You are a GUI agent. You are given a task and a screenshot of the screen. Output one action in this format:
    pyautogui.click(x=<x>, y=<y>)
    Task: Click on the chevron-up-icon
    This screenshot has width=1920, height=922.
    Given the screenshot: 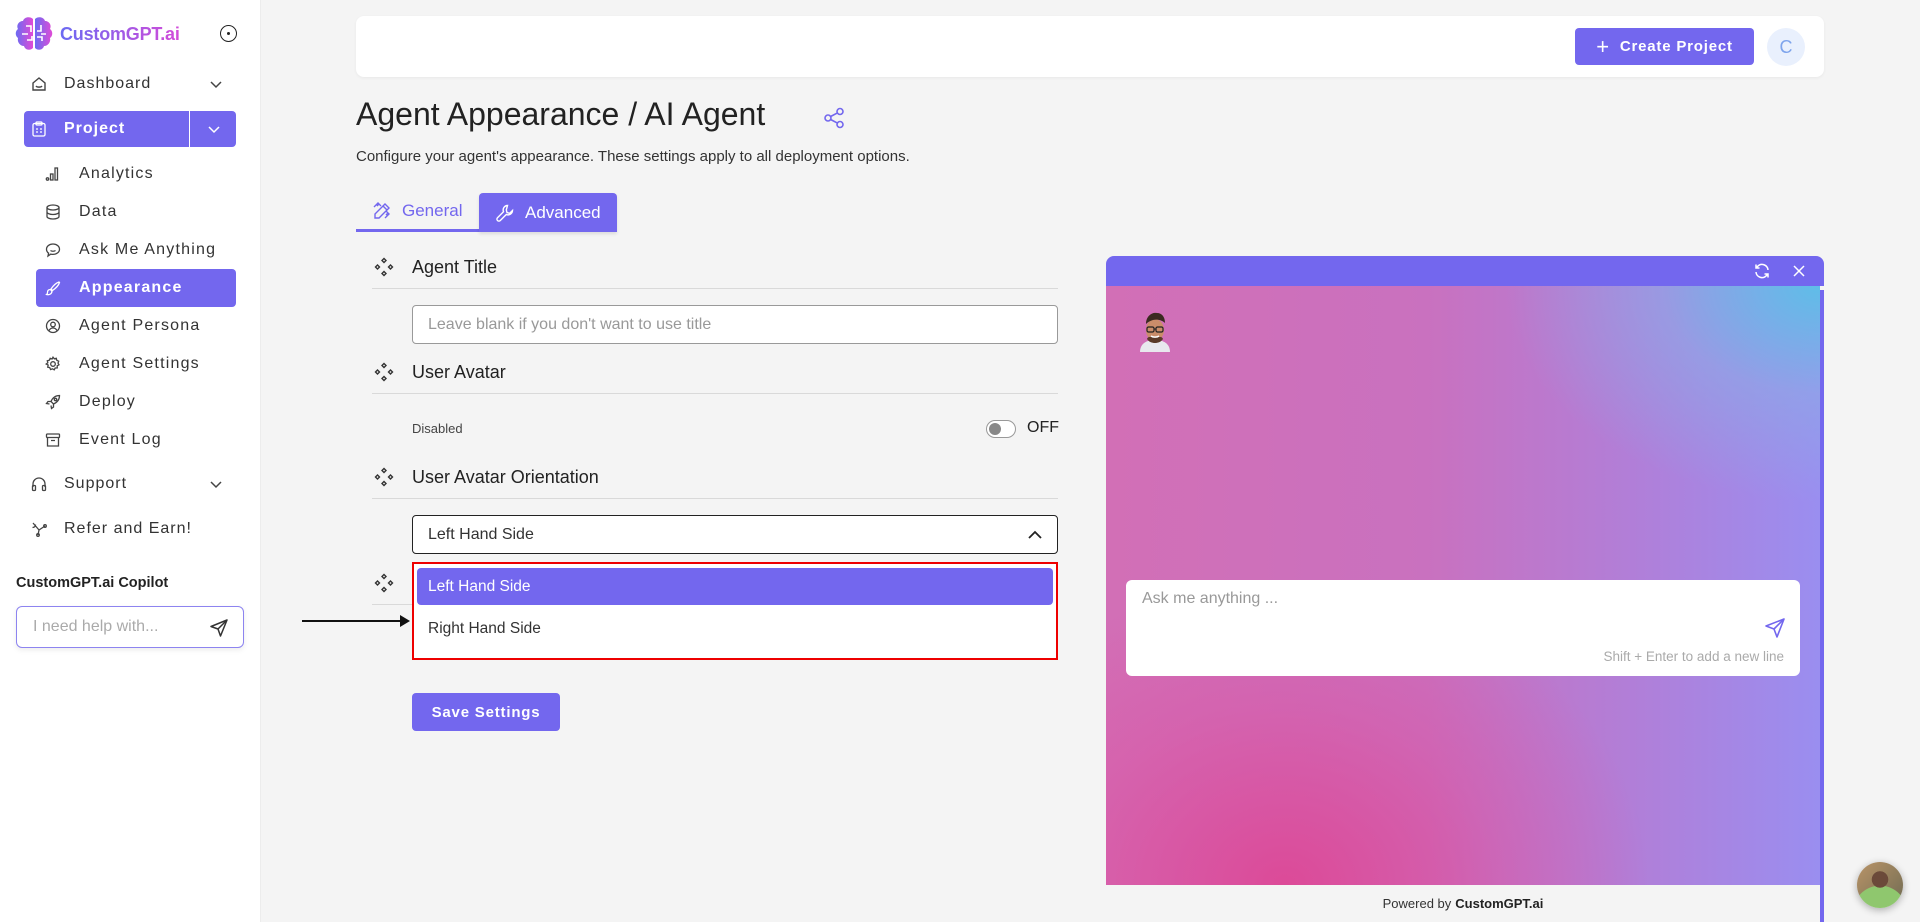 What is the action you would take?
    pyautogui.click(x=1035, y=534)
    